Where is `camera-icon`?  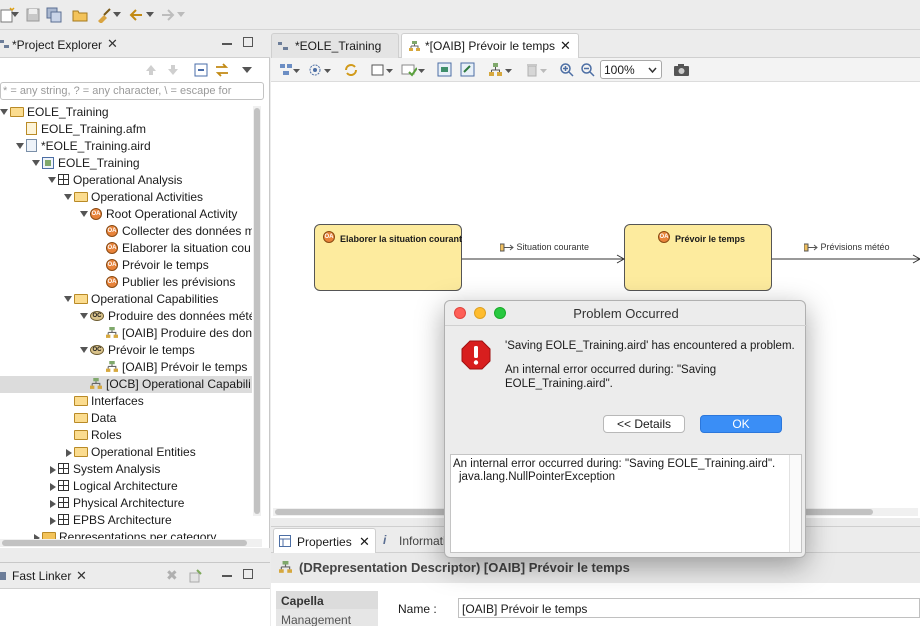
camera-icon is located at coordinates (681, 70).